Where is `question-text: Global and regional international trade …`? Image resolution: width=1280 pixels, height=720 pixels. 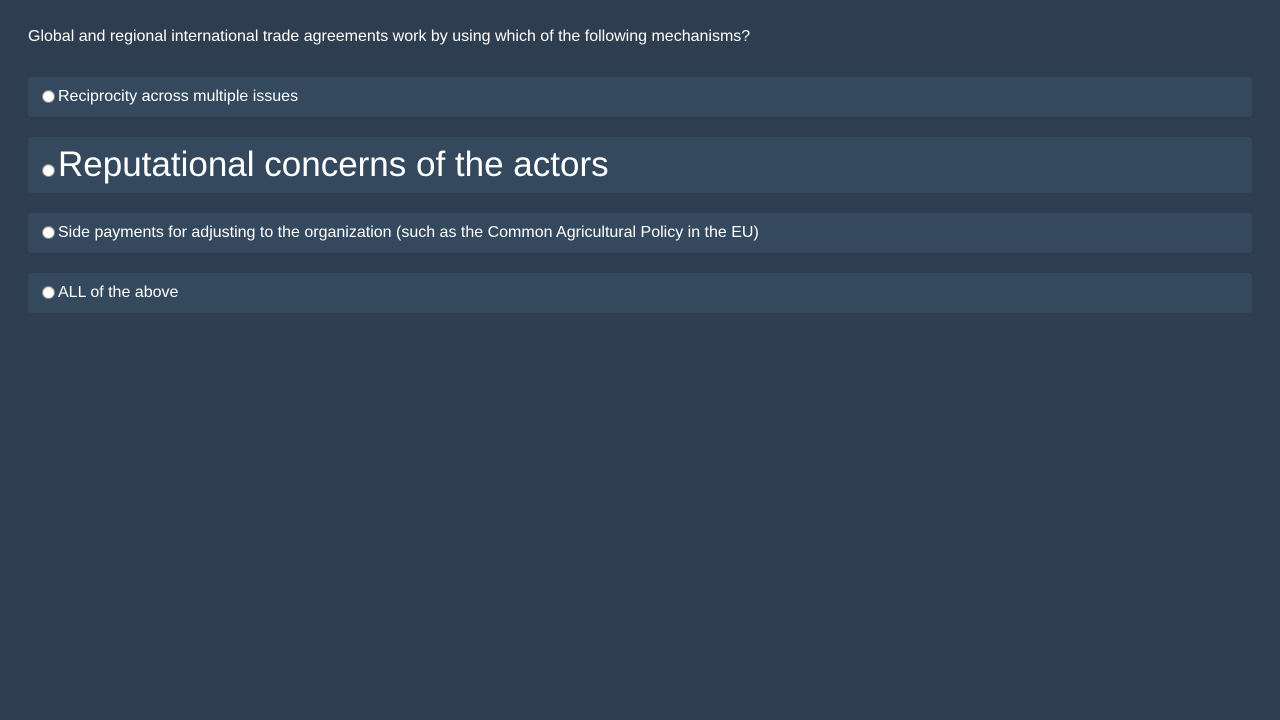
question-text: Global and regional international trade … is located at coordinates (389, 36).